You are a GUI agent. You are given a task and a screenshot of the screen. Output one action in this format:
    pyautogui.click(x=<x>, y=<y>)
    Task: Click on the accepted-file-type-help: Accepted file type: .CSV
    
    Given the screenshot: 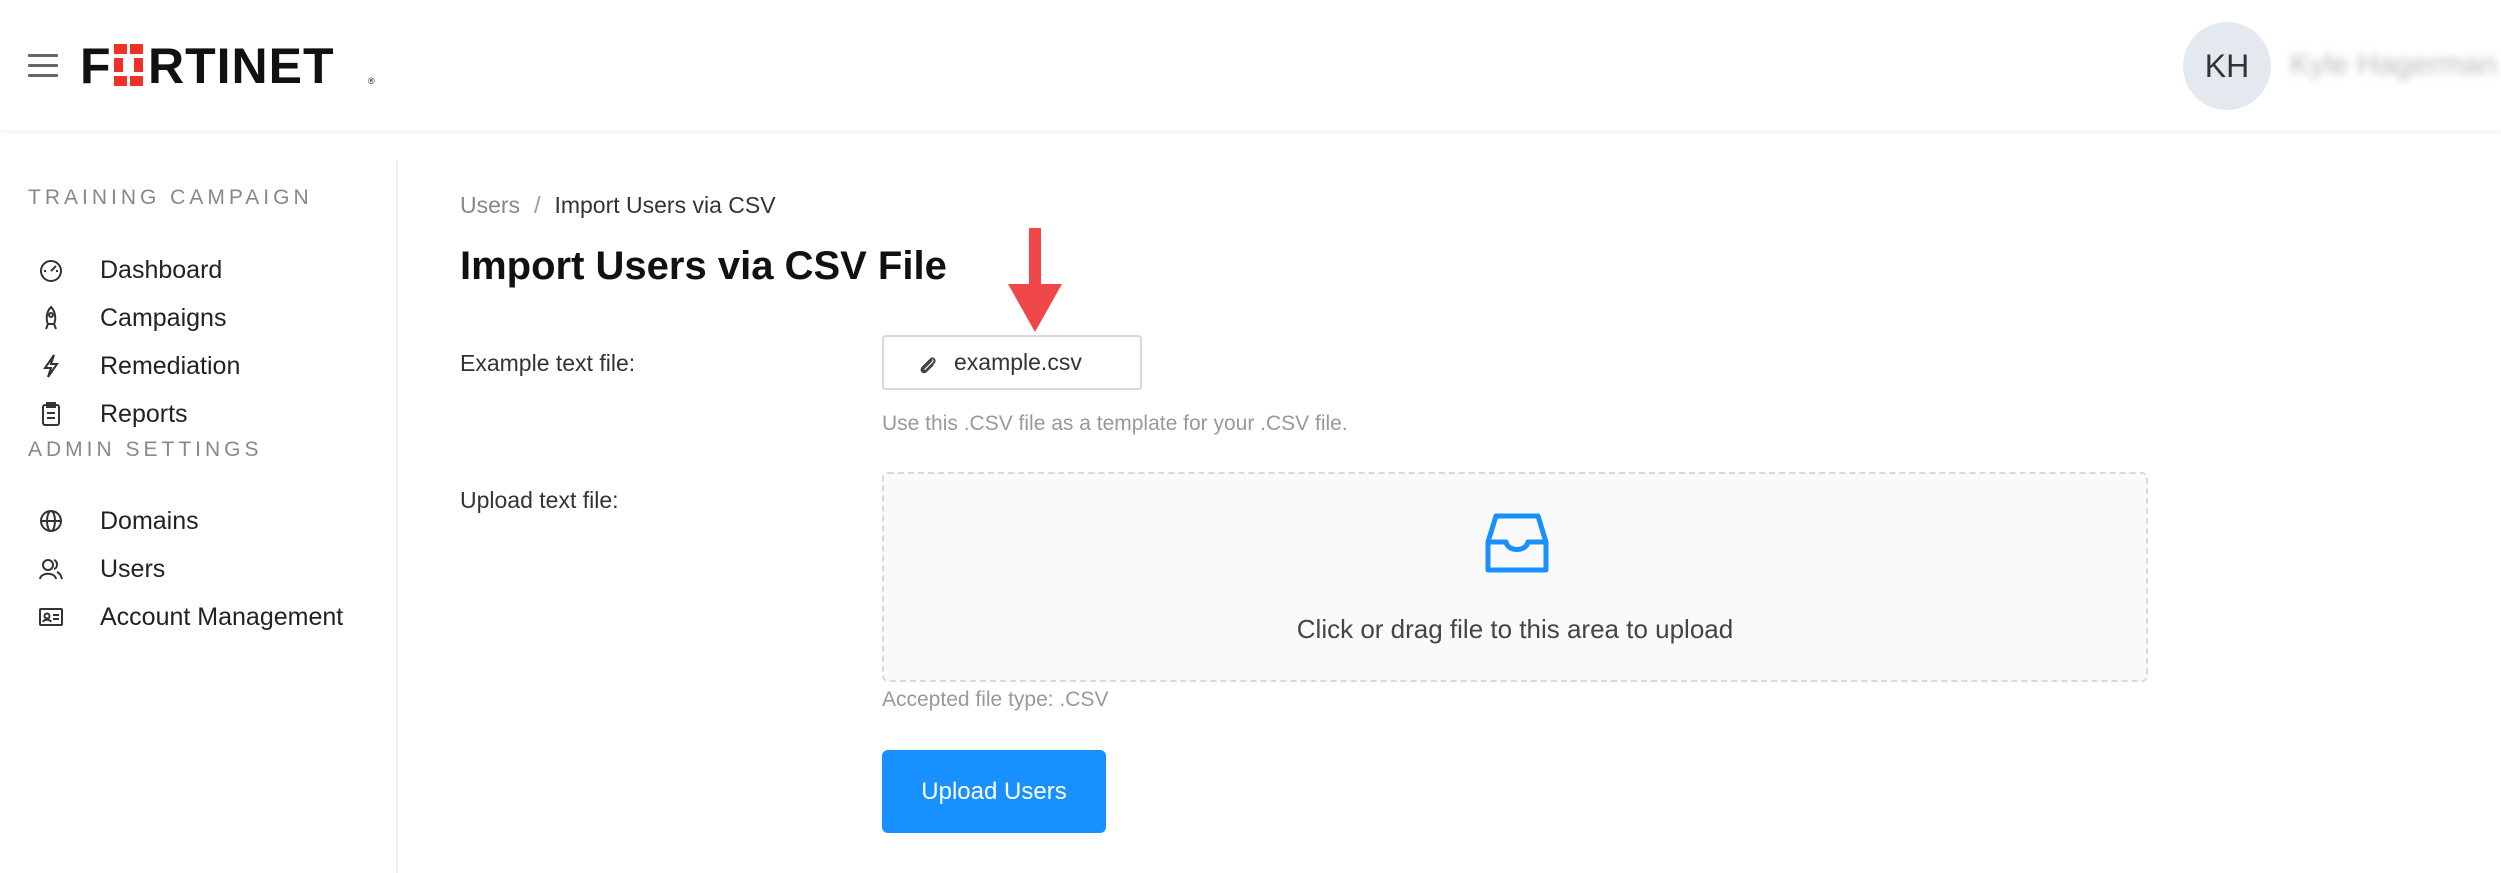 What is the action you would take?
    pyautogui.click(x=995, y=699)
    